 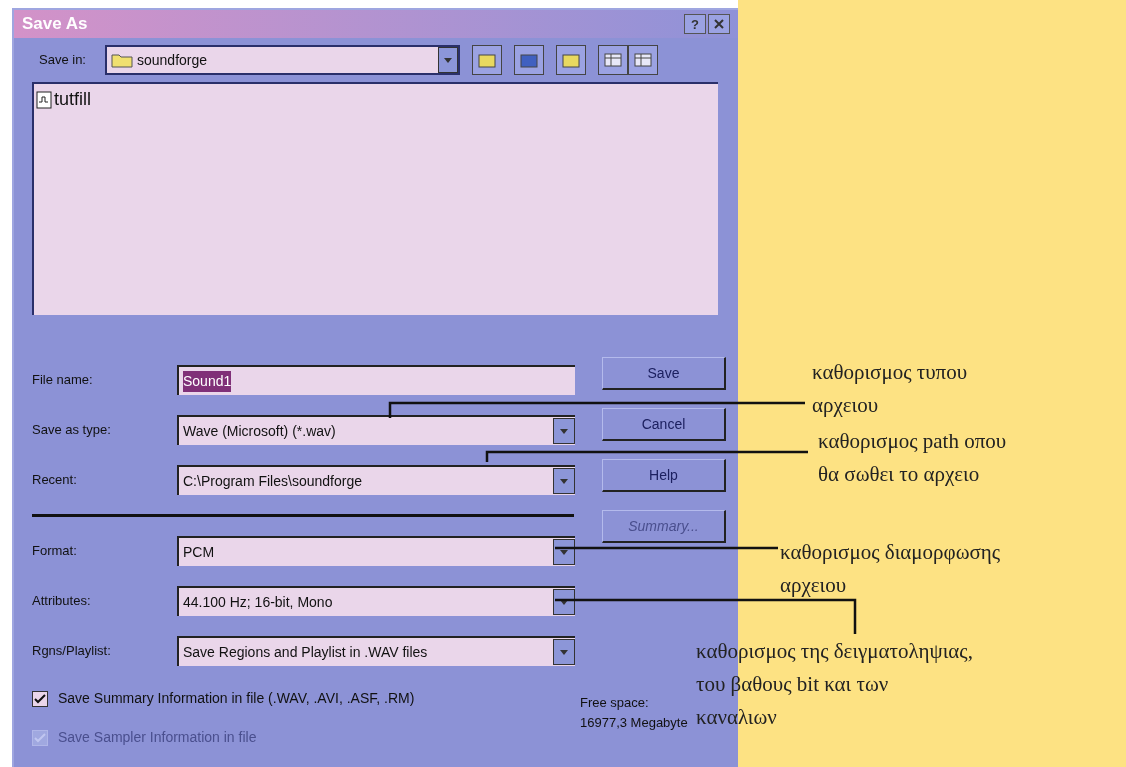 What do you see at coordinates (376, 430) in the screenshot?
I see `dropdown-field: Wave (Microsoft) (*.wav)` at bounding box center [376, 430].